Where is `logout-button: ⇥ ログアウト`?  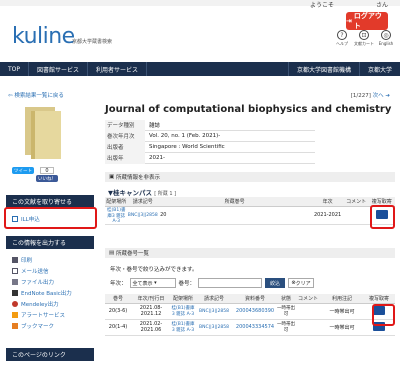 logout-button: ⇥ ログアウト is located at coordinates (367, 21).